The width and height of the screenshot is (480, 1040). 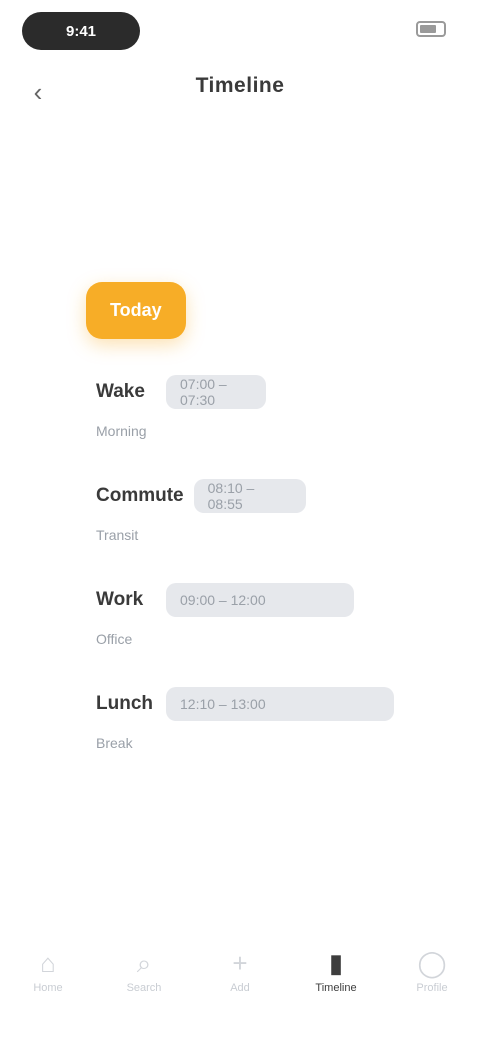 What do you see at coordinates (120, 391) in the screenshot?
I see `timeline-item-name: Wake` at bounding box center [120, 391].